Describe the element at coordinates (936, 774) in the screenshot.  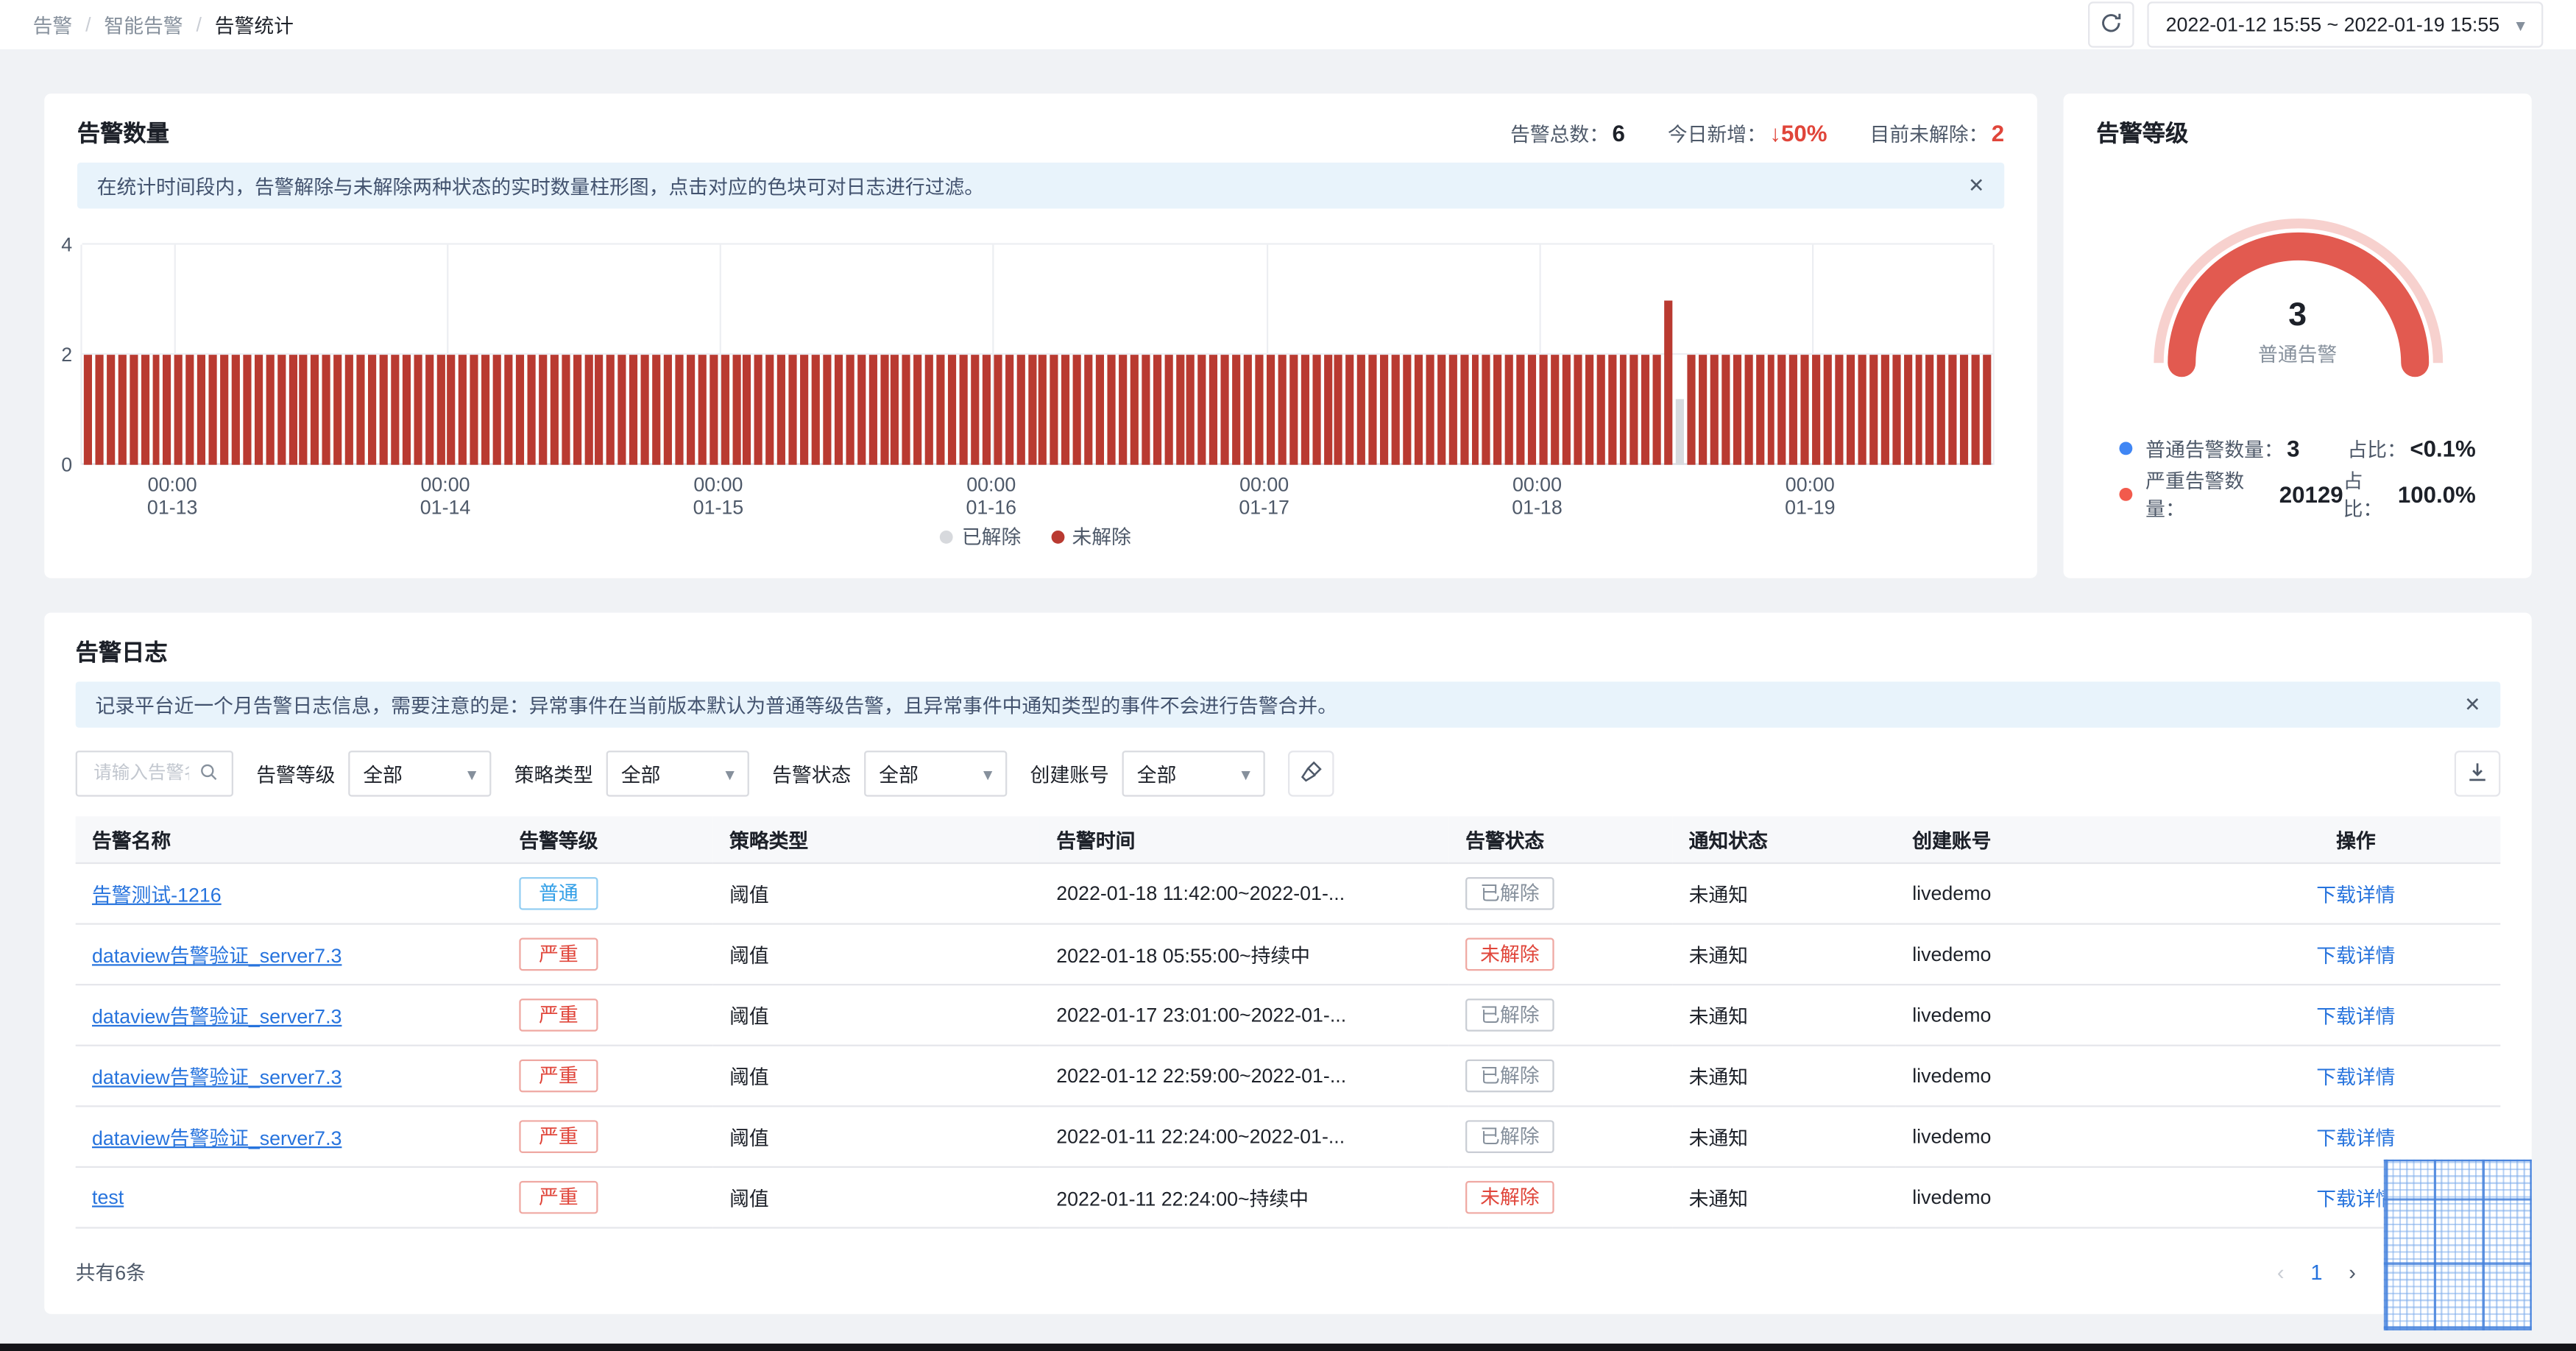
I see `filter-select-2: 全部 ▾` at that location.